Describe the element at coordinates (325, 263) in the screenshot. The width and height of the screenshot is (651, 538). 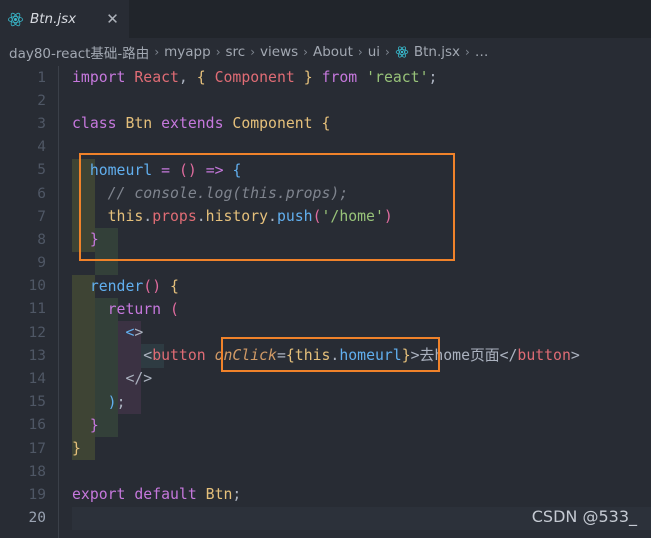
I see `code-line: 9` at that location.